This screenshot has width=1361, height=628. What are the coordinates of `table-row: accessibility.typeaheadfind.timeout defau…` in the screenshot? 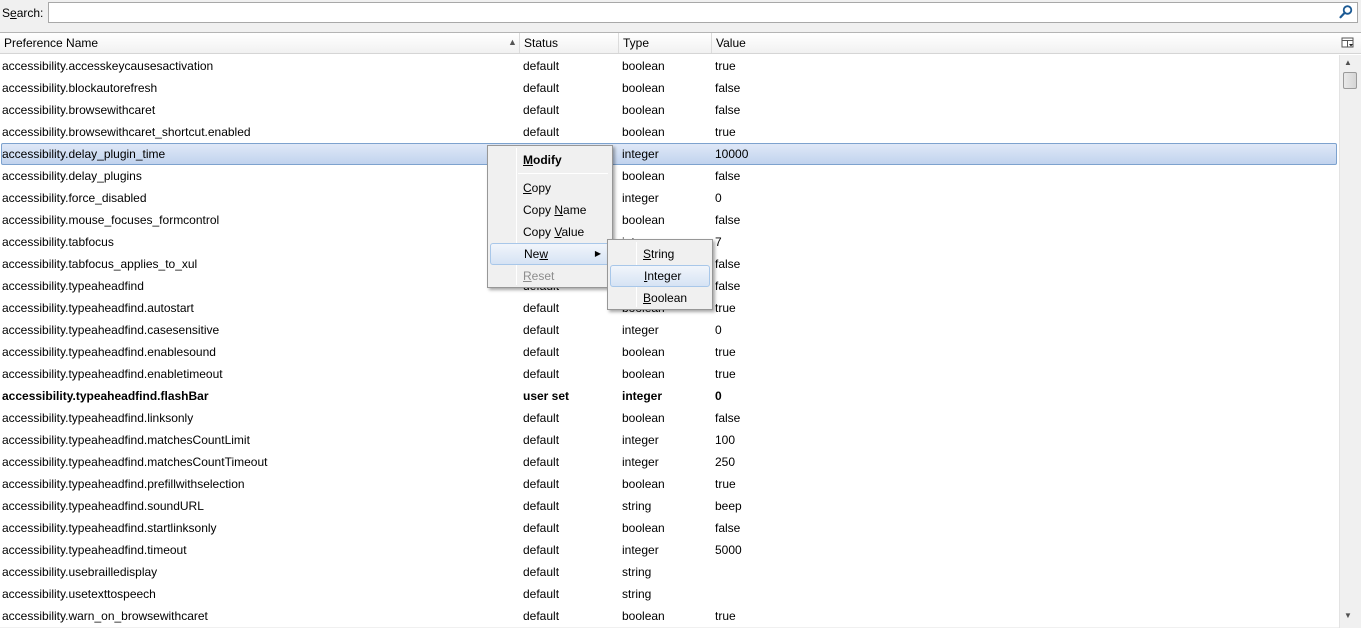 It's located at (669, 550).